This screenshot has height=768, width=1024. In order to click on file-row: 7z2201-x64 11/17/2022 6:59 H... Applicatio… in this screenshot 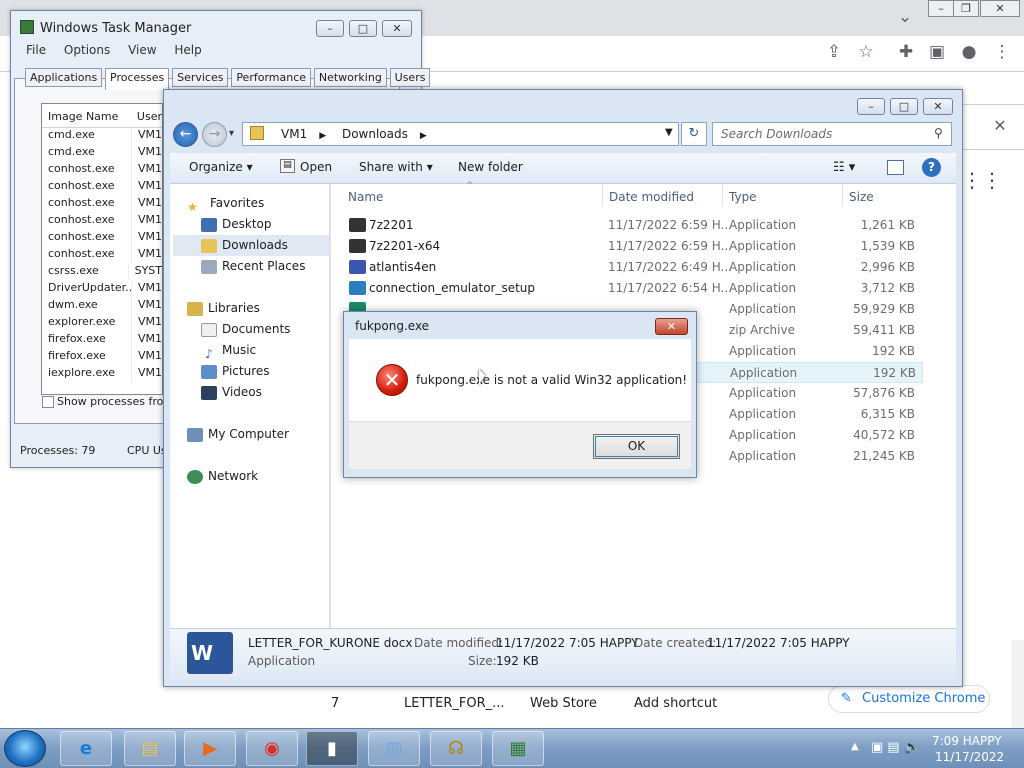, I will do `click(633, 246)`.